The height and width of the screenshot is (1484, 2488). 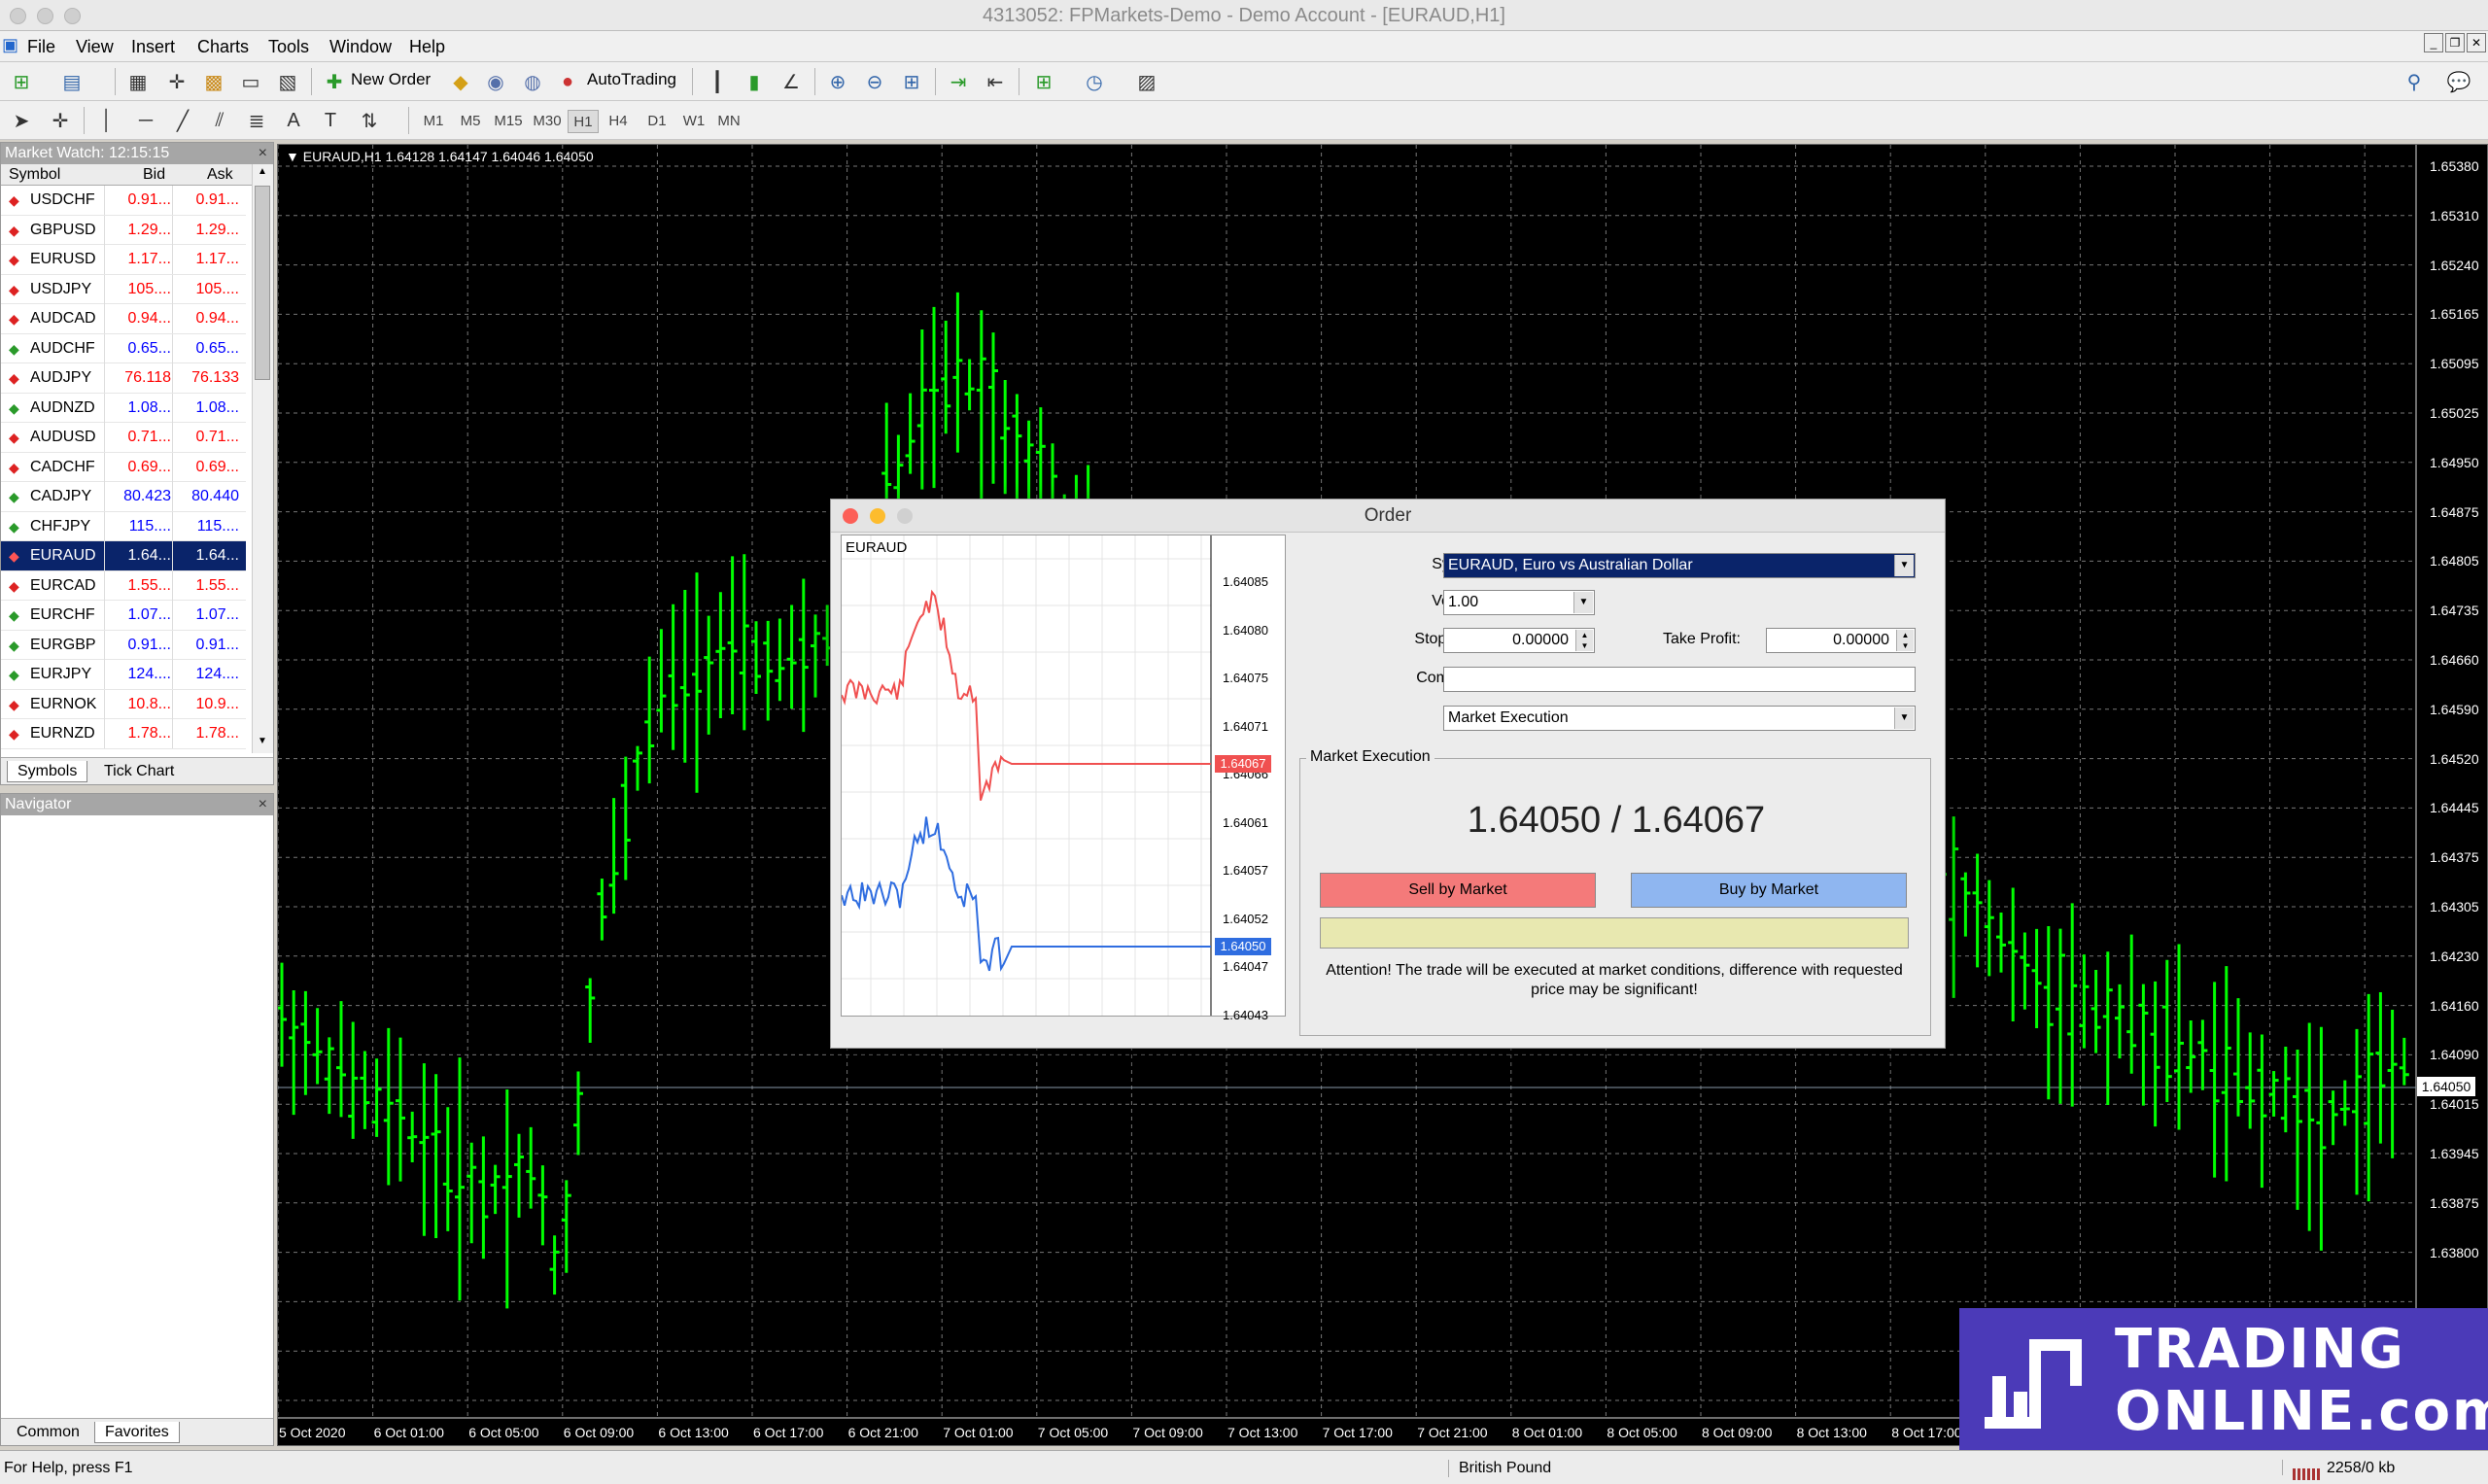 I want to click on market-icon: ◍, so click(x=532, y=81).